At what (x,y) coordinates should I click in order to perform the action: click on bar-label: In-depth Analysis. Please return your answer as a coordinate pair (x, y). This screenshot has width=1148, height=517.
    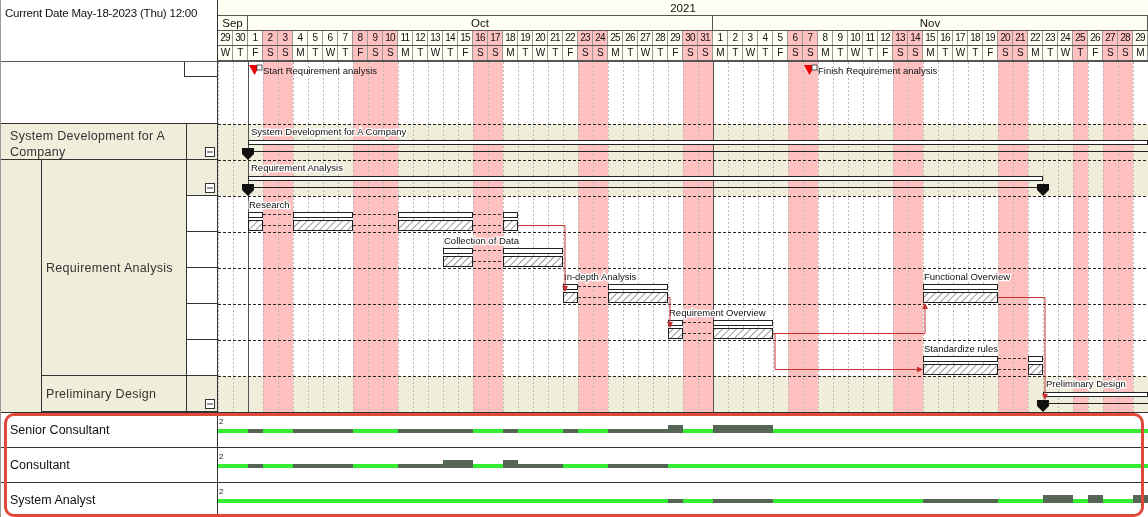
    Looking at the image, I should click on (600, 276).